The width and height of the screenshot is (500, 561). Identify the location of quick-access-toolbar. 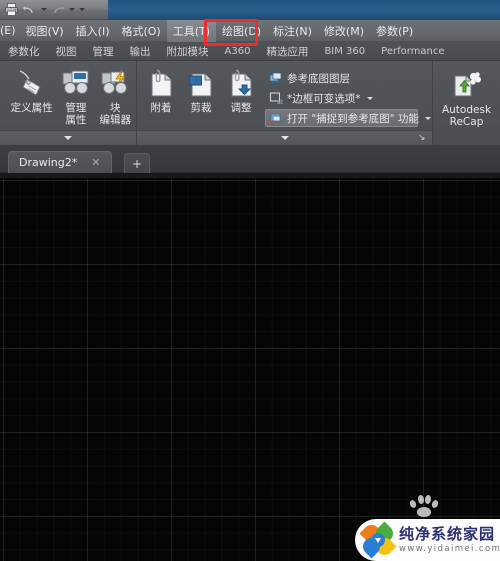
(54, 10).